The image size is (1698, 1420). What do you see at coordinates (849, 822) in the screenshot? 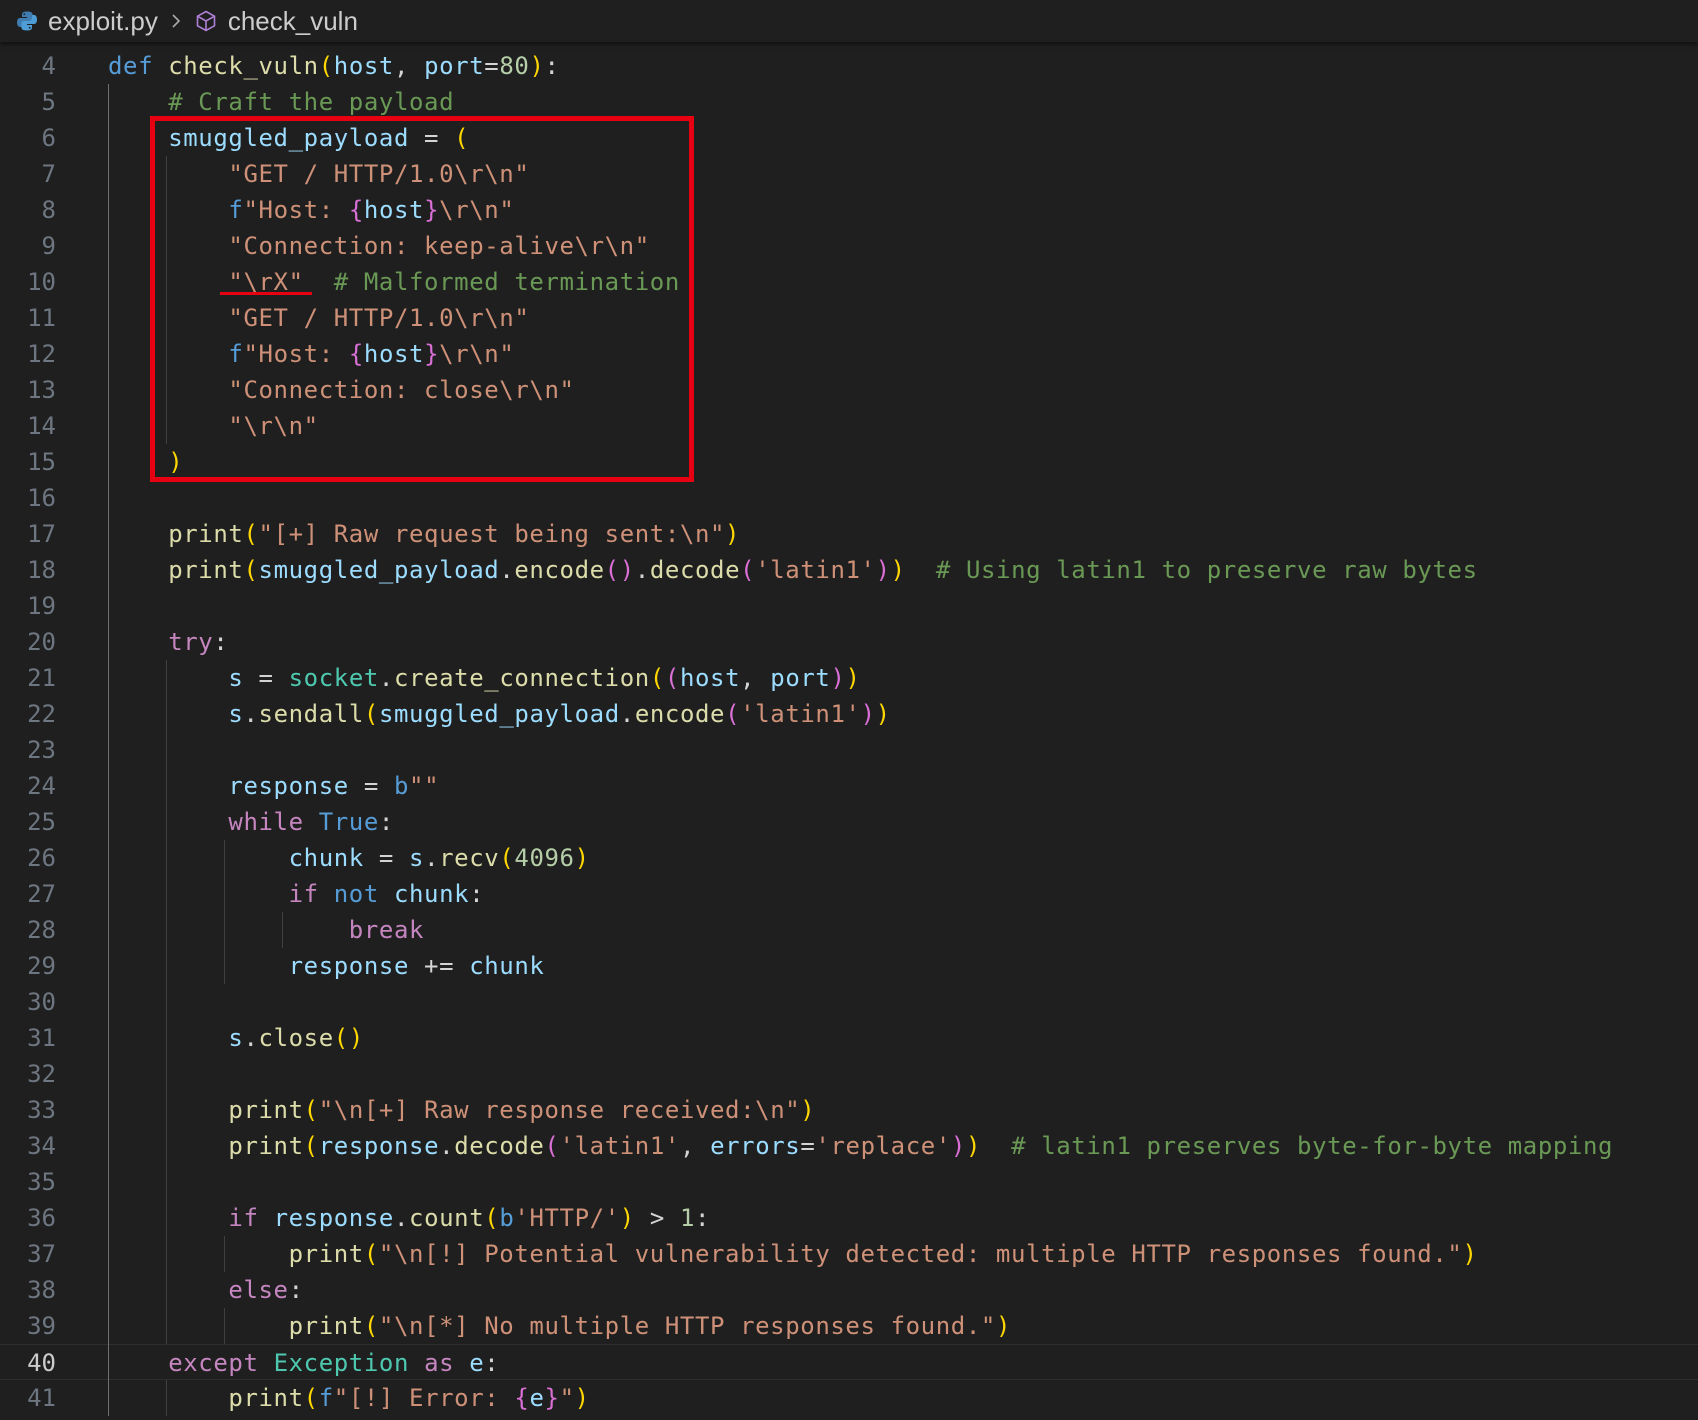
I see `code-line: 25 while True:` at bounding box center [849, 822].